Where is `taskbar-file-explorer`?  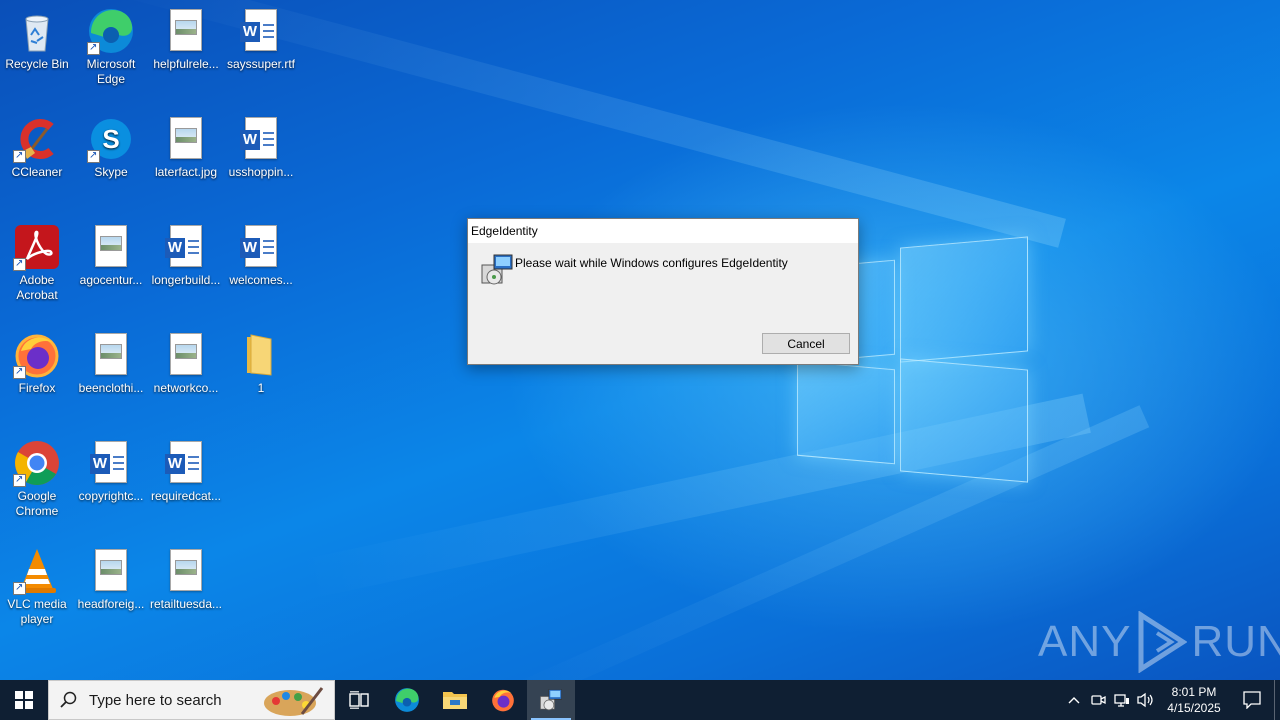
taskbar-file-explorer is located at coordinates (455, 700).